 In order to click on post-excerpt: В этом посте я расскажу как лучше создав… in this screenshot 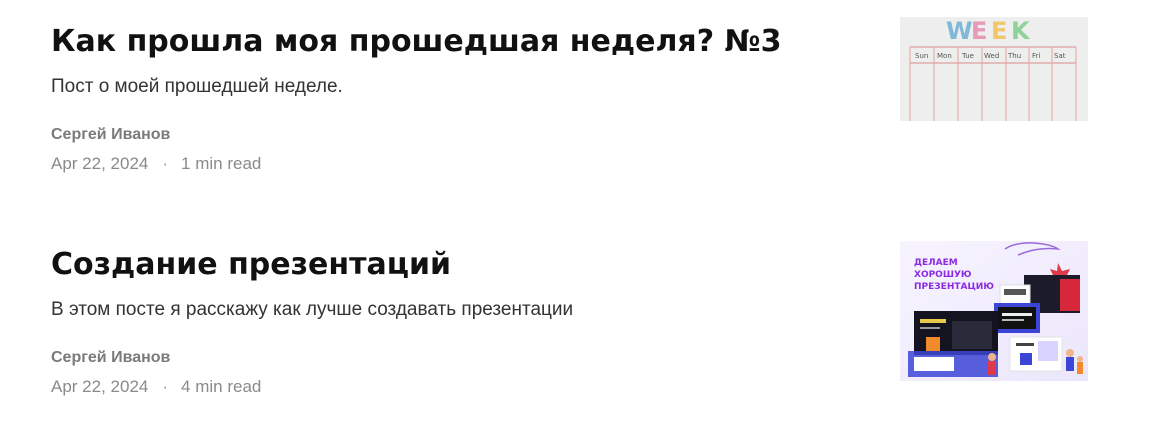, I will do `click(312, 310)`.